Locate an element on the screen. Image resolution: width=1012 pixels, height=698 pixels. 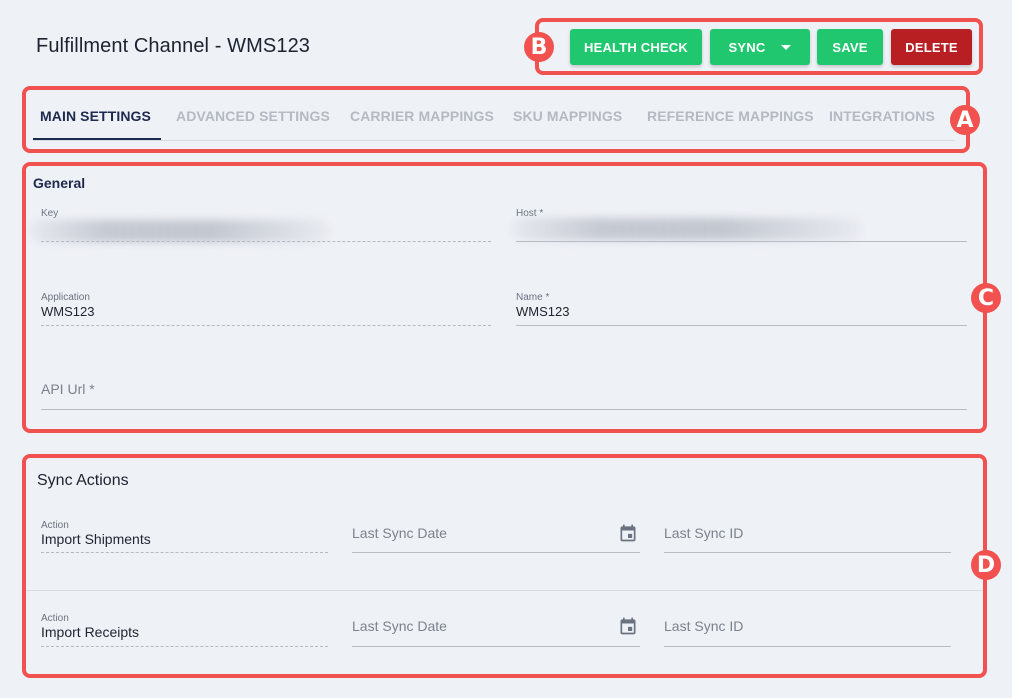
callout-badge-b: B is located at coordinates (539, 47).